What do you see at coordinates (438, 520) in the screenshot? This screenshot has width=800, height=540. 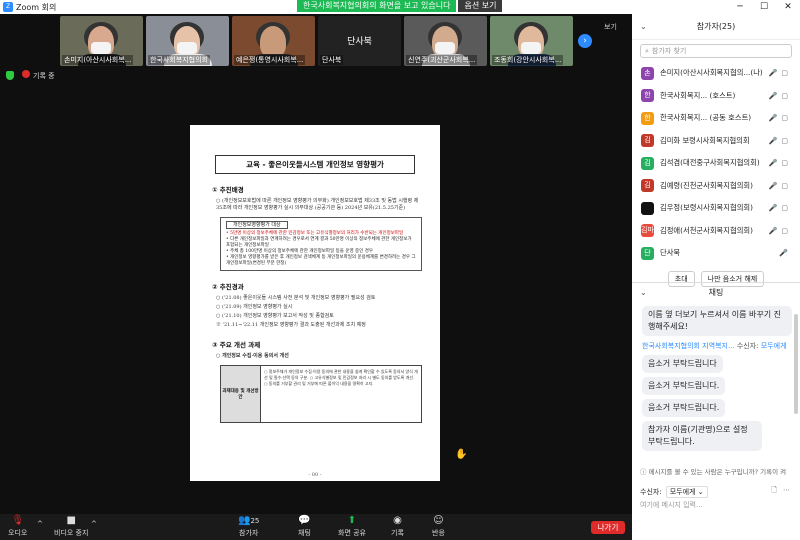 I see `smile-icon: ☺` at bounding box center [438, 520].